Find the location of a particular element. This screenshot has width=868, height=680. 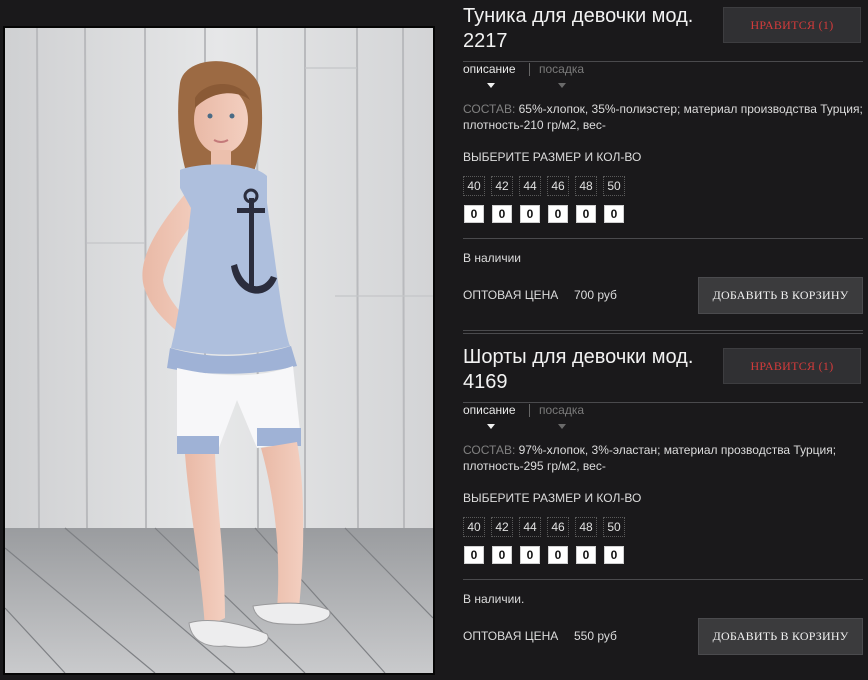

stock-status: В наличии is located at coordinates (492, 258).